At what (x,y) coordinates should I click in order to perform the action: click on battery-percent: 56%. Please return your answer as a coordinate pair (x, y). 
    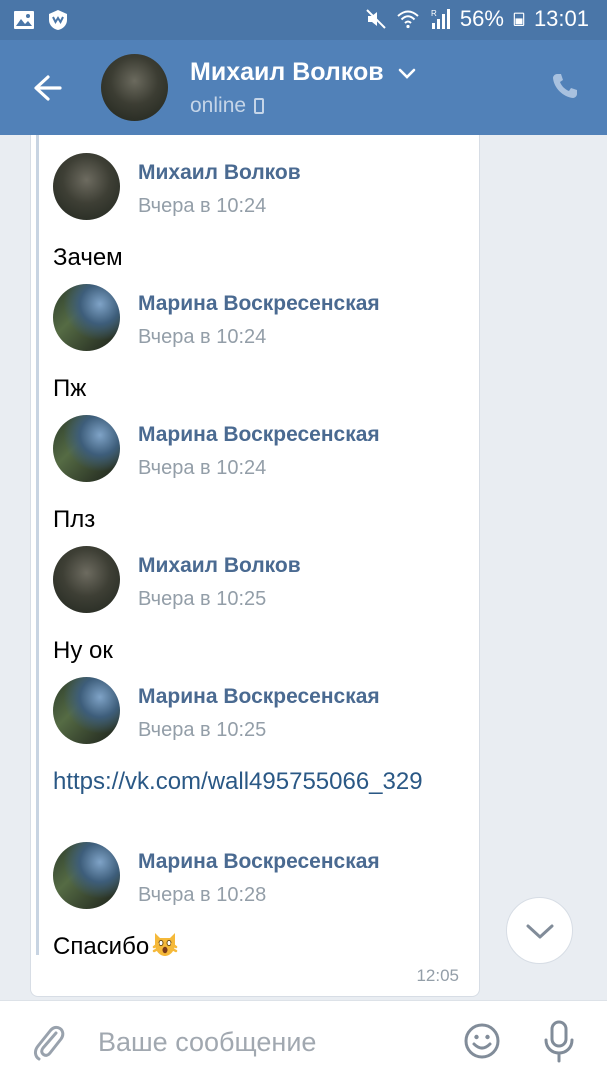
    Looking at the image, I should click on (481, 18).